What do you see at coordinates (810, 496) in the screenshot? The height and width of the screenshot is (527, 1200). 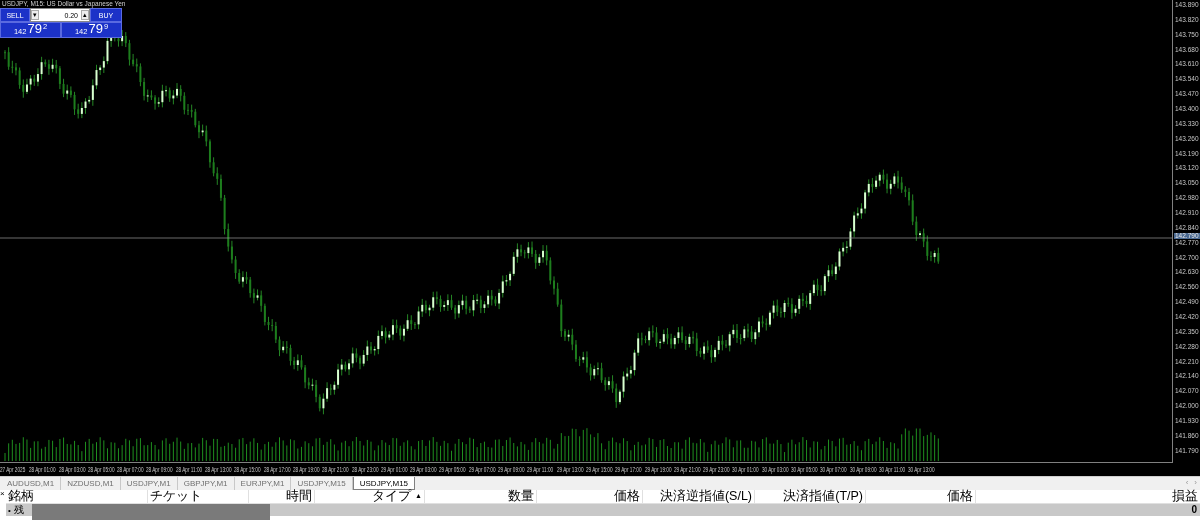 I see `column-header: 決済指値(T/P)` at bounding box center [810, 496].